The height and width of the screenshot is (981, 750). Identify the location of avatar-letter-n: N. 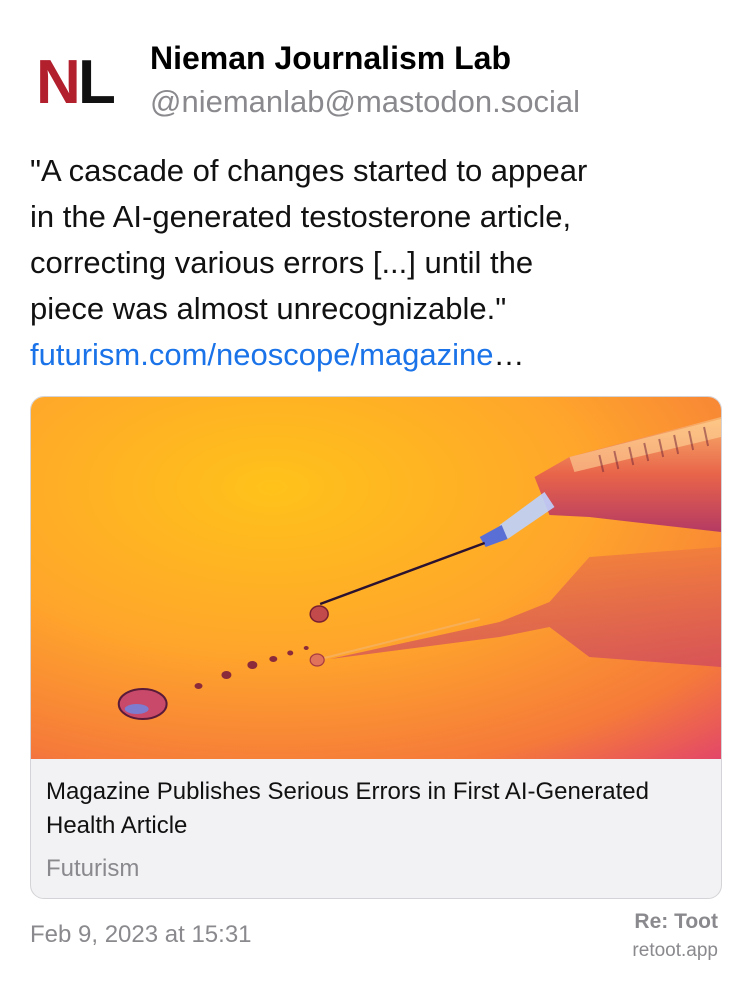
(58, 82).